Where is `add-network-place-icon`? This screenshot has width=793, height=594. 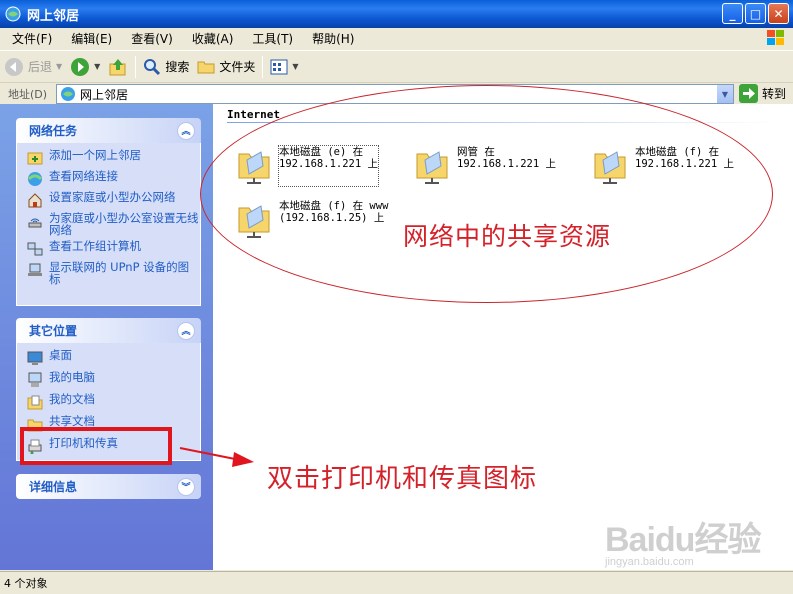
add-network-place-icon is located at coordinates (35, 158).